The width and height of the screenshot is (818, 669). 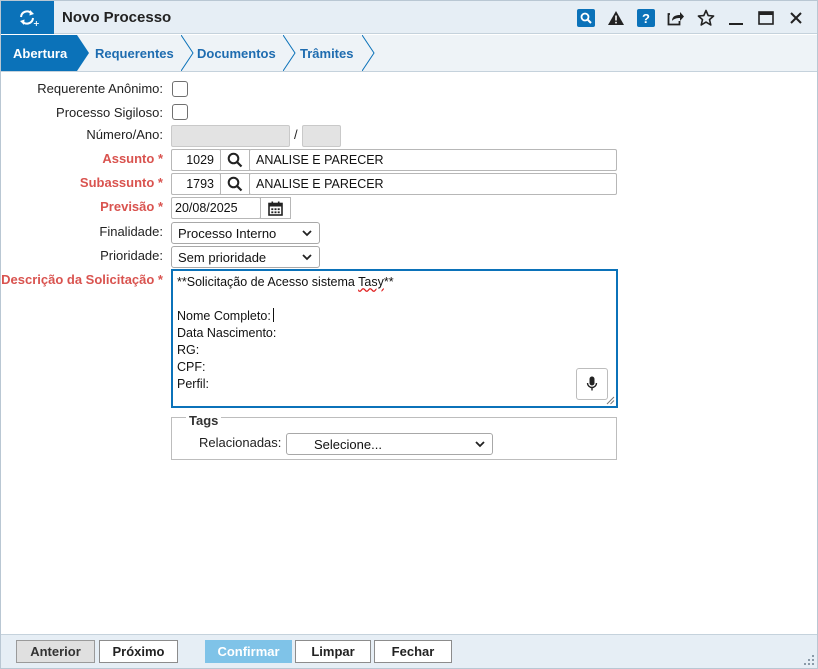 I want to click on prioridade-value: Sem prioridade, so click(x=222, y=257).